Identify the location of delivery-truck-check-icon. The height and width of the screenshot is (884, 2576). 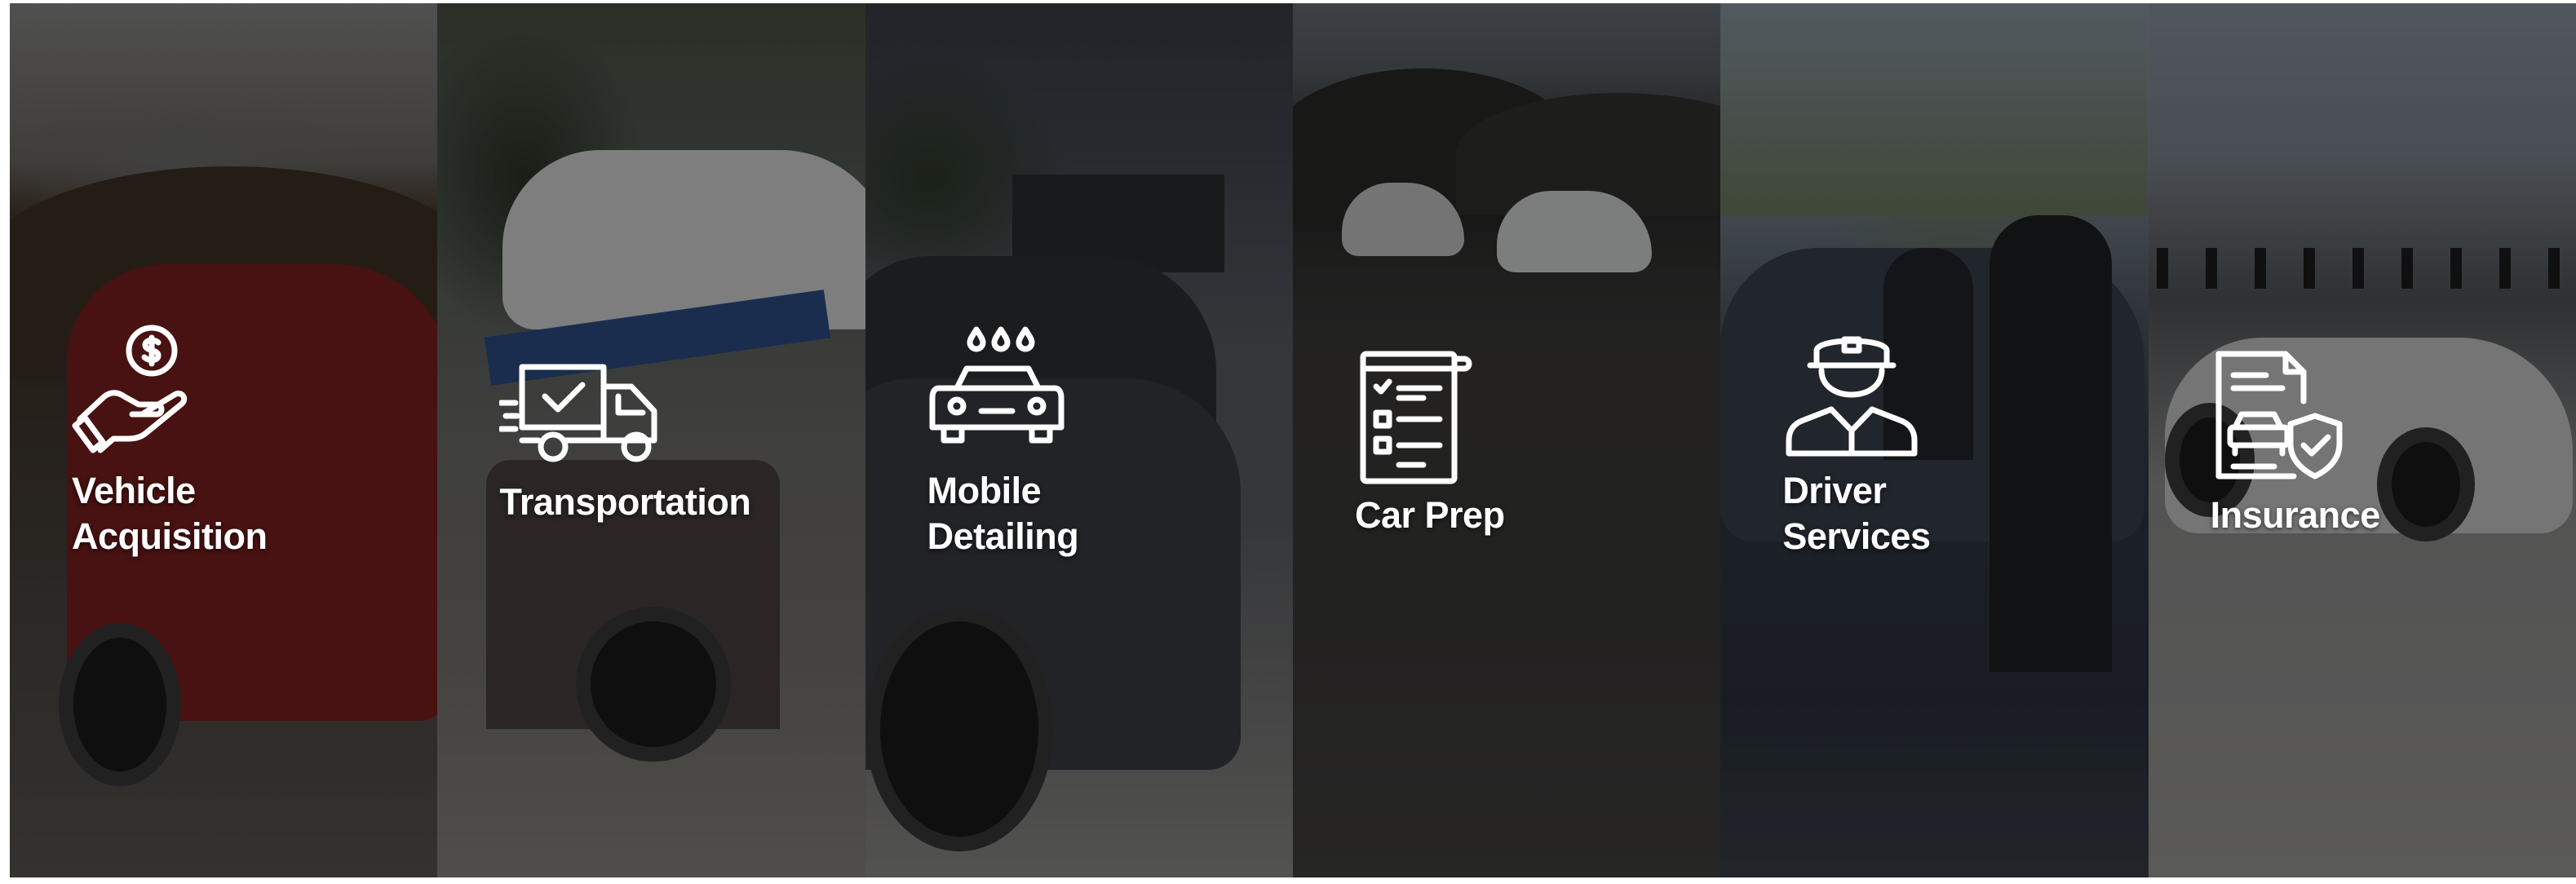
(580, 416).